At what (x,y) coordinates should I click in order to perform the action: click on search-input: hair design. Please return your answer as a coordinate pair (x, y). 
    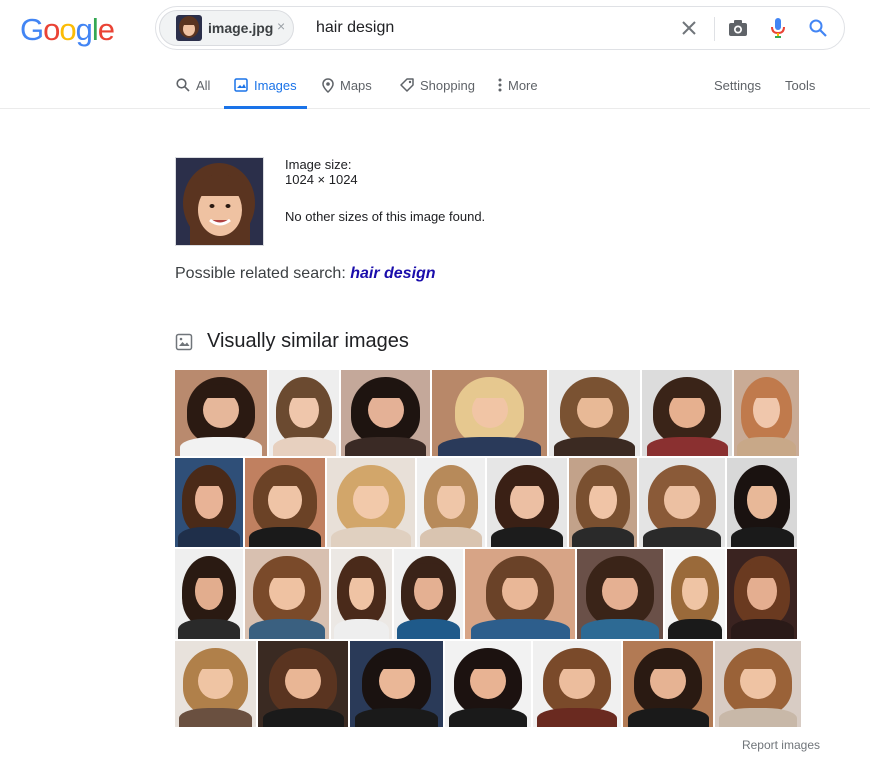
    Looking at the image, I should click on (355, 28).